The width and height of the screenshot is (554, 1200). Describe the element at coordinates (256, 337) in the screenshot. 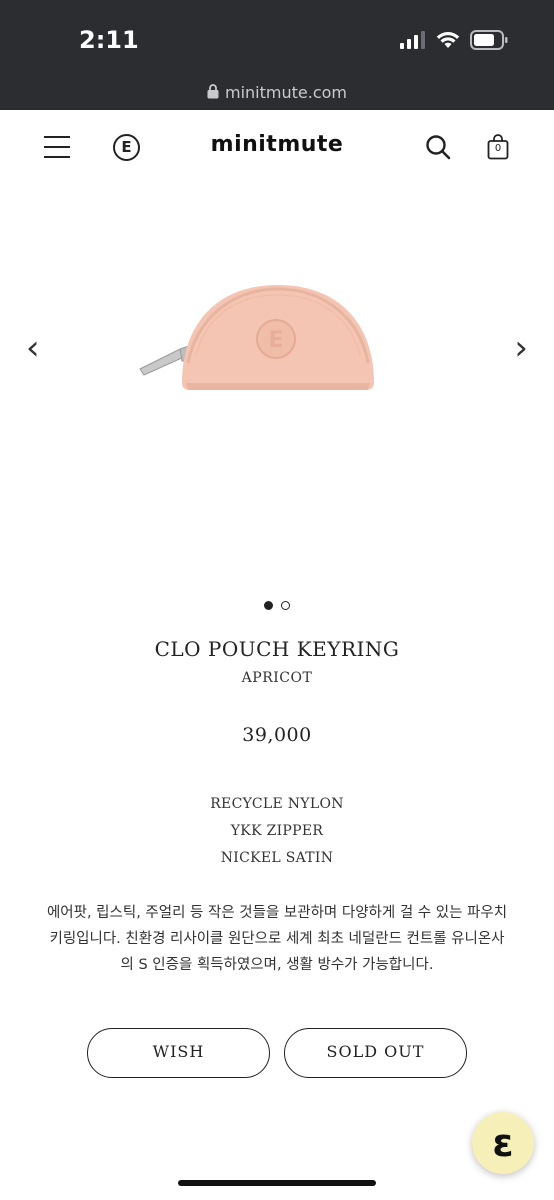

I see `product-image: E` at that location.